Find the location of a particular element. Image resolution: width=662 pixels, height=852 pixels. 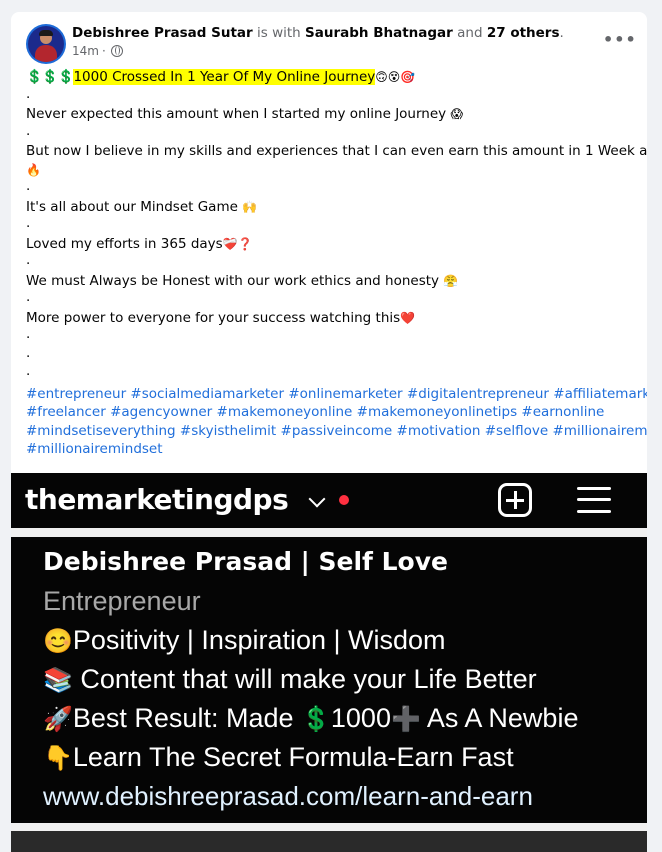

globe-icon is located at coordinates (116, 51).